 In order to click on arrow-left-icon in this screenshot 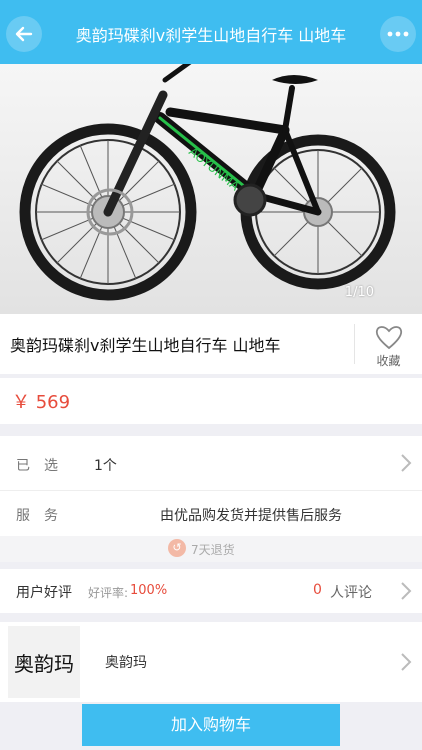, I will do `click(24, 34)`.